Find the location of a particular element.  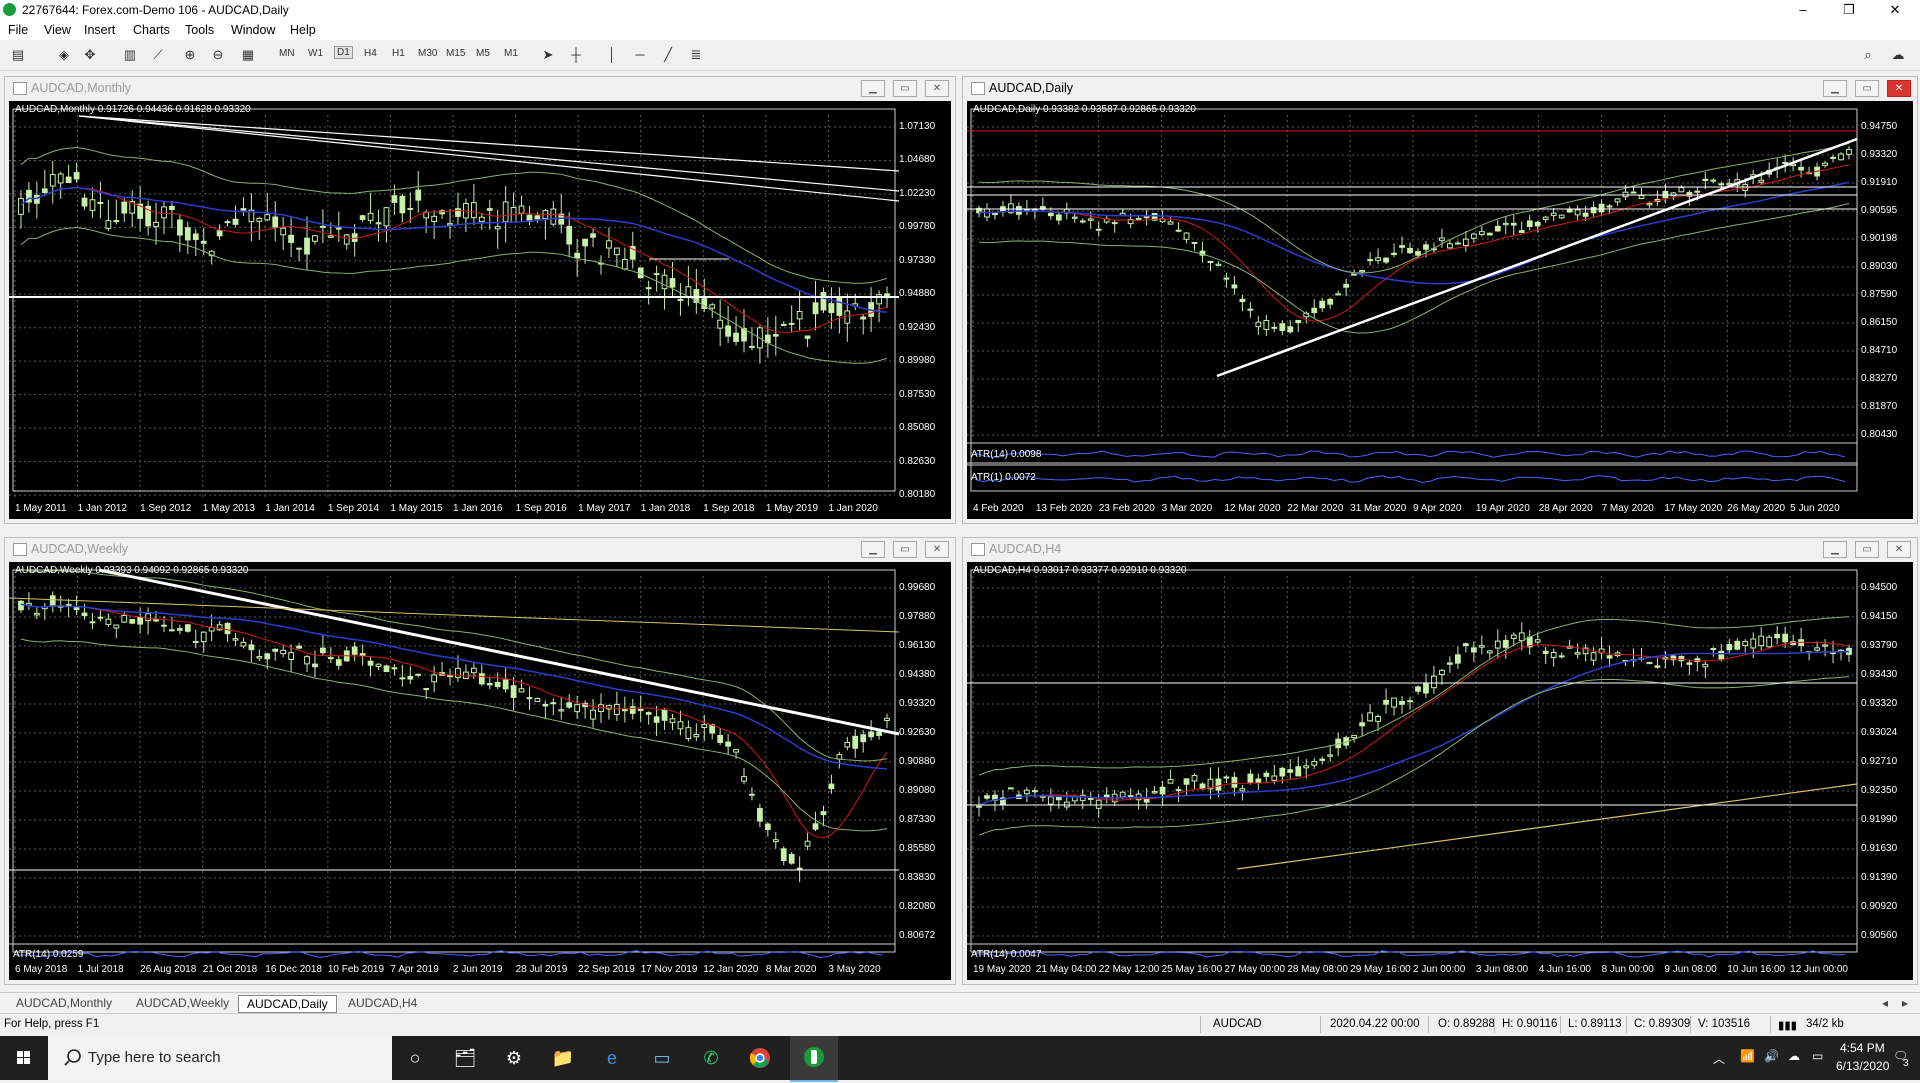

x-tick-label: 1 Sep 2012 is located at coordinates (166, 508).